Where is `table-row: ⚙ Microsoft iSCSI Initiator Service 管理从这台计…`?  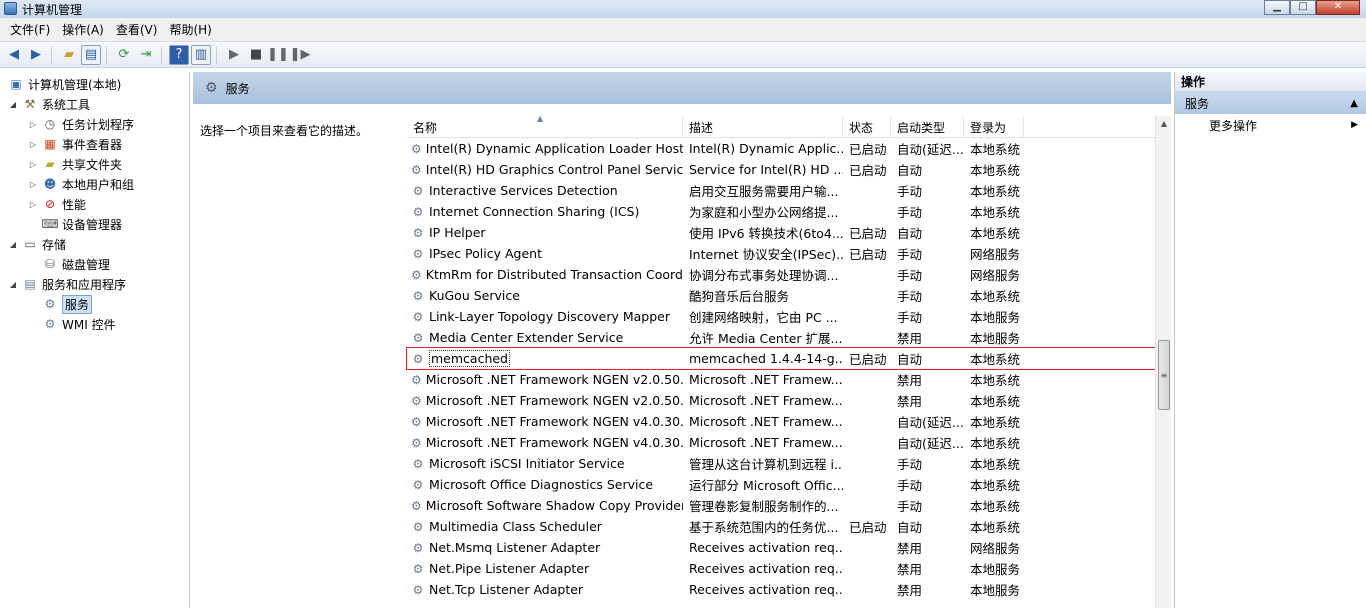
table-row: ⚙ Microsoft iSCSI Initiator Service 管理从这台计… is located at coordinates (781, 463).